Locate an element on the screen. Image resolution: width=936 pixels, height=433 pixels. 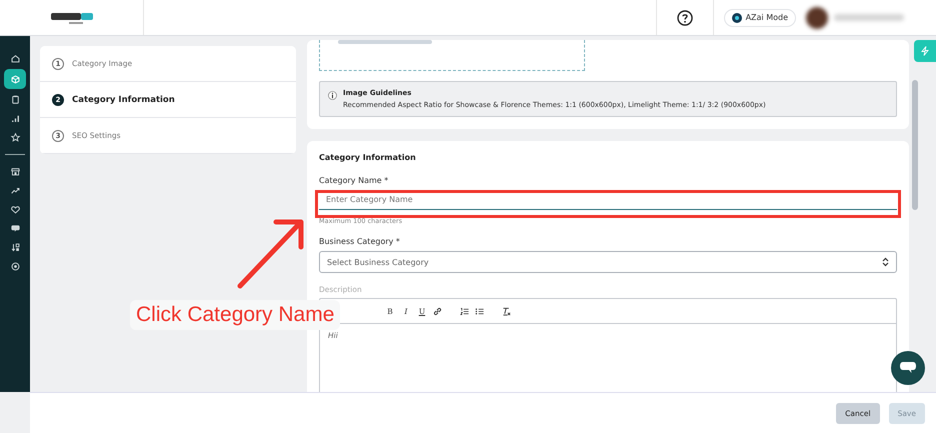
bar-chart-icon is located at coordinates (15, 118).